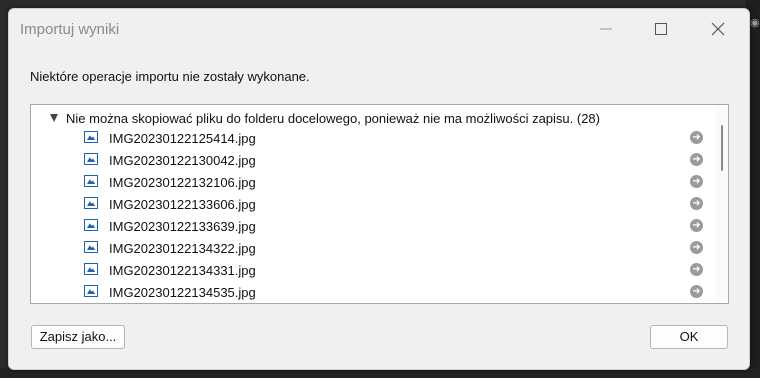 This screenshot has height=378, width=760. I want to click on close-button, so click(718, 29).